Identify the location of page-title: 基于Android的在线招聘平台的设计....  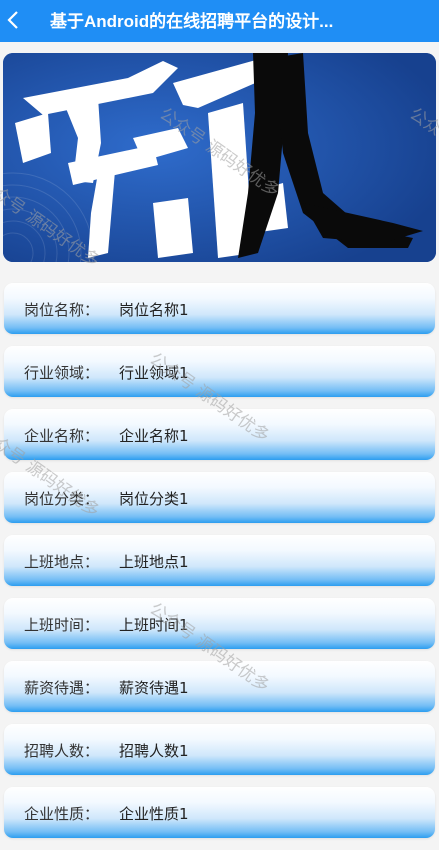
(192, 21).